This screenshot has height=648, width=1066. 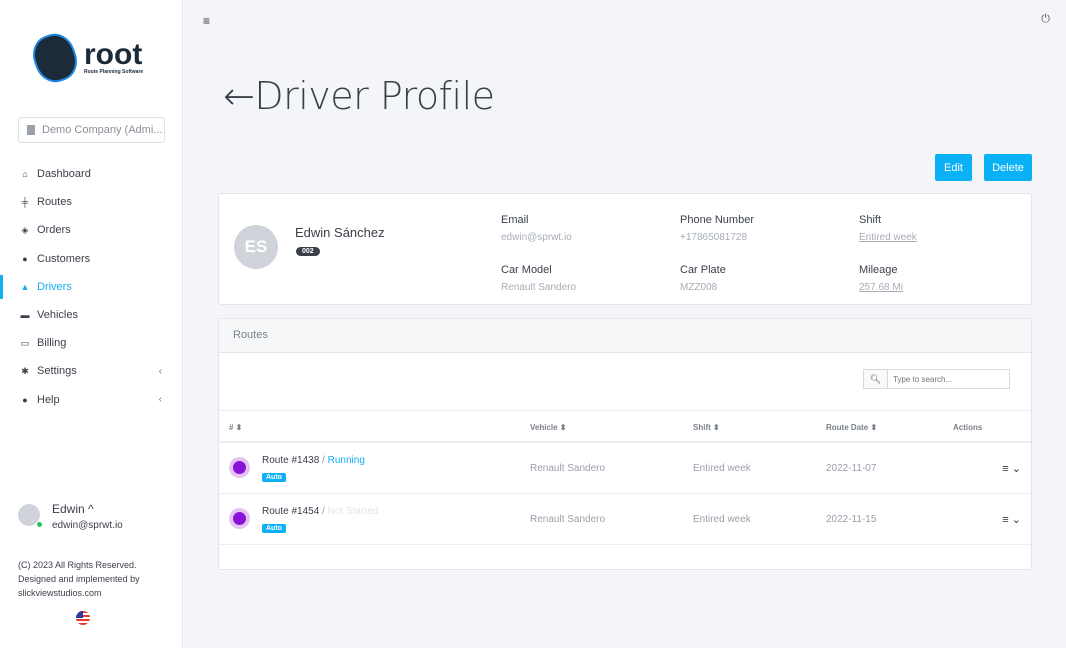 I want to click on building-icon, so click(x=31, y=130).